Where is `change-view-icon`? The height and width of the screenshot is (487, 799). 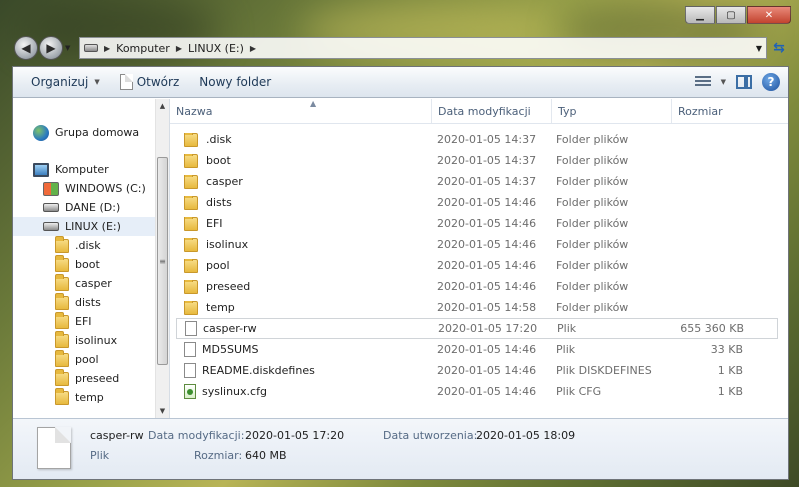 change-view-icon is located at coordinates (702, 82).